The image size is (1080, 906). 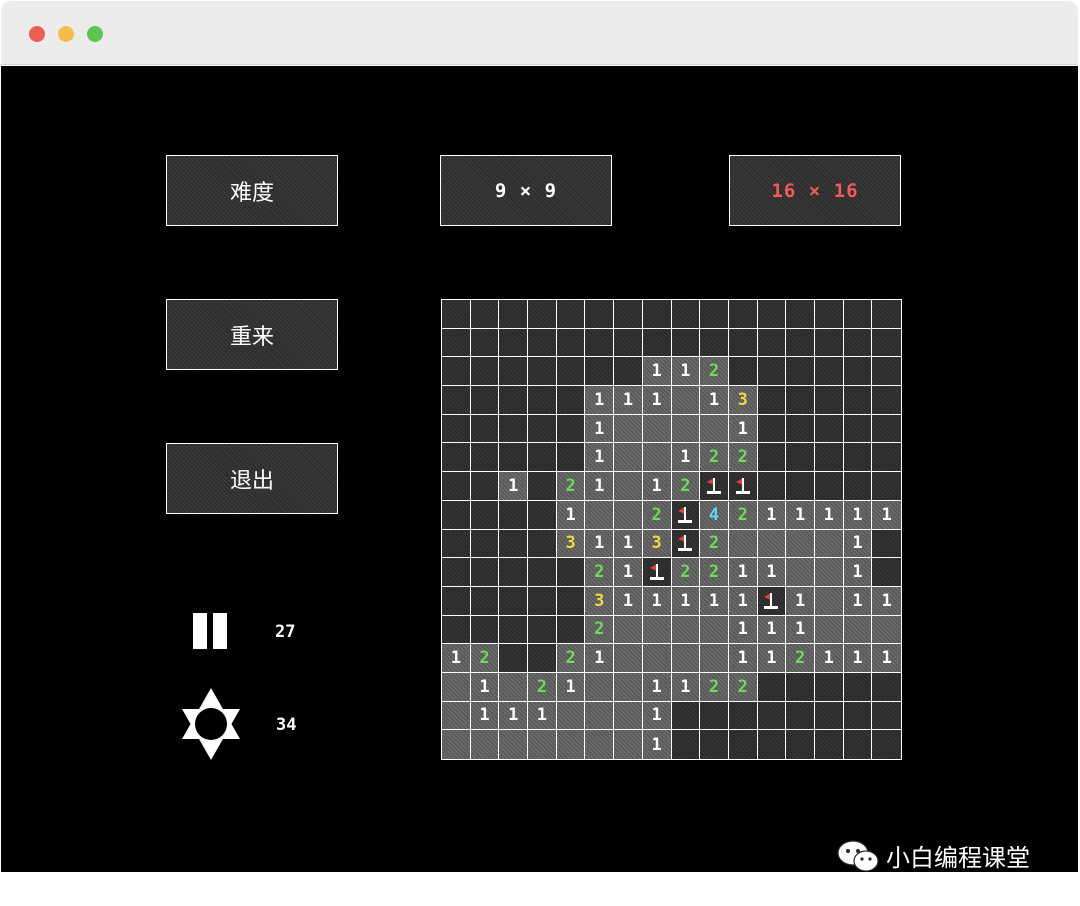 I want to click on number-cell: 3, so click(x=657, y=544).